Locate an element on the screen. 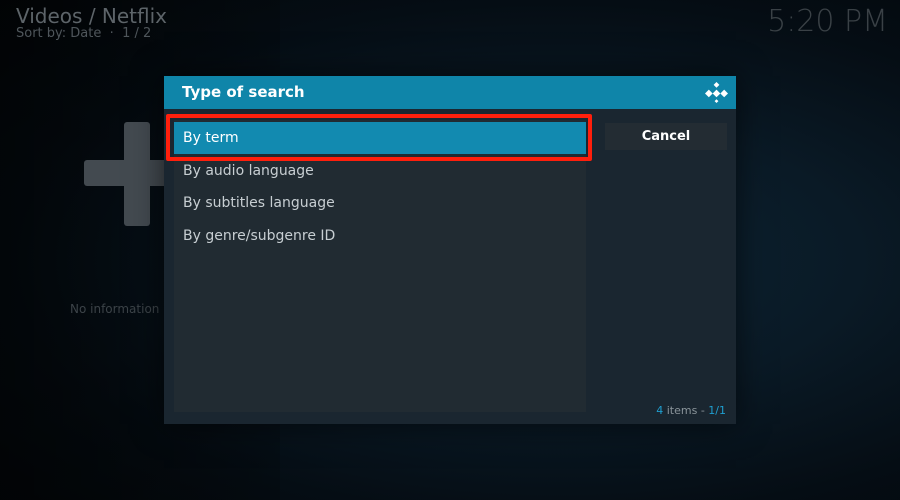 The height and width of the screenshot is (500, 900). items-count-unit: items is located at coordinates (682, 410).